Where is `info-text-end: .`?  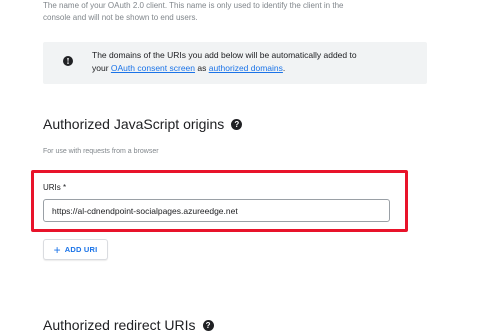 info-text-end: . is located at coordinates (284, 68).